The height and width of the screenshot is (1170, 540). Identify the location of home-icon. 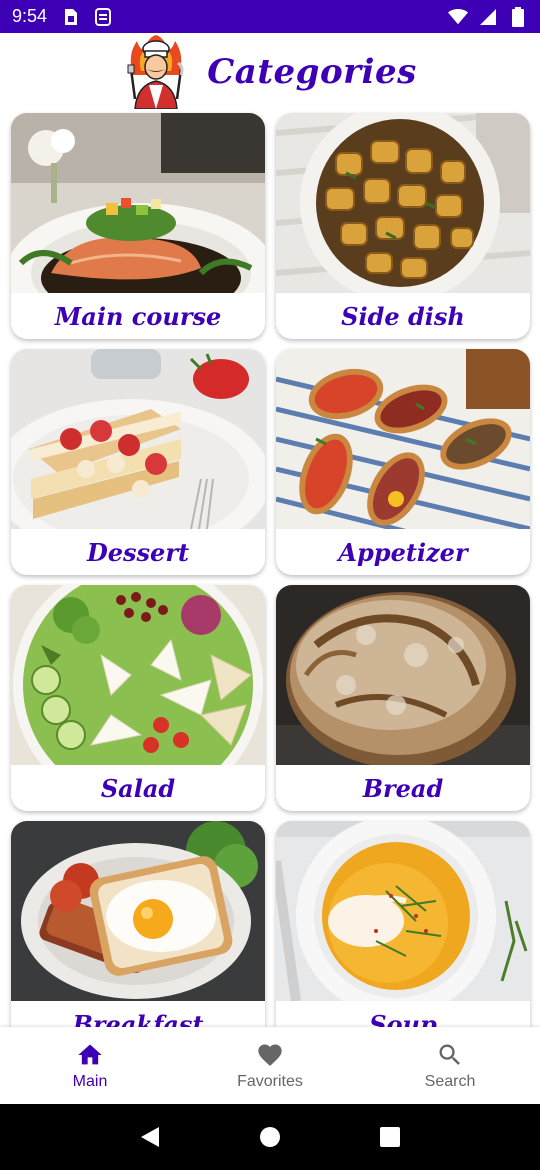
(90, 1054).